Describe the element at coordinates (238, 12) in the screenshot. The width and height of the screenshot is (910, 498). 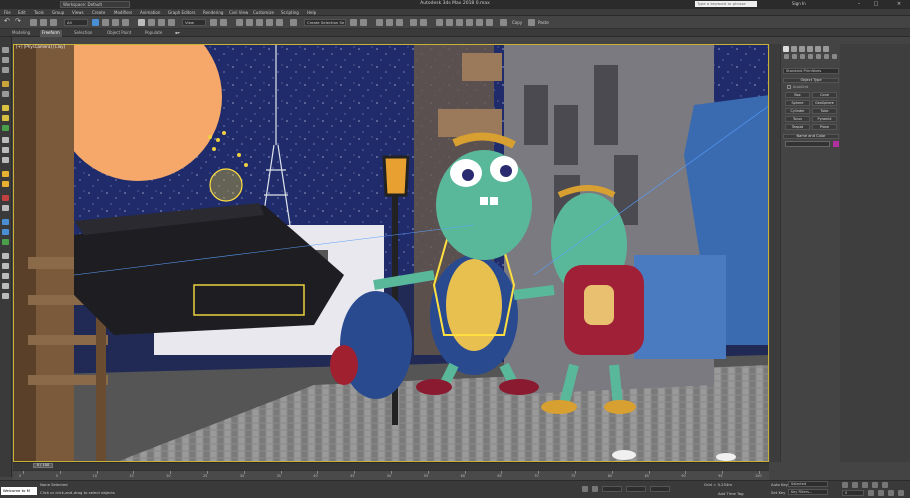
I see `menu-civil-view: Civil View` at that location.